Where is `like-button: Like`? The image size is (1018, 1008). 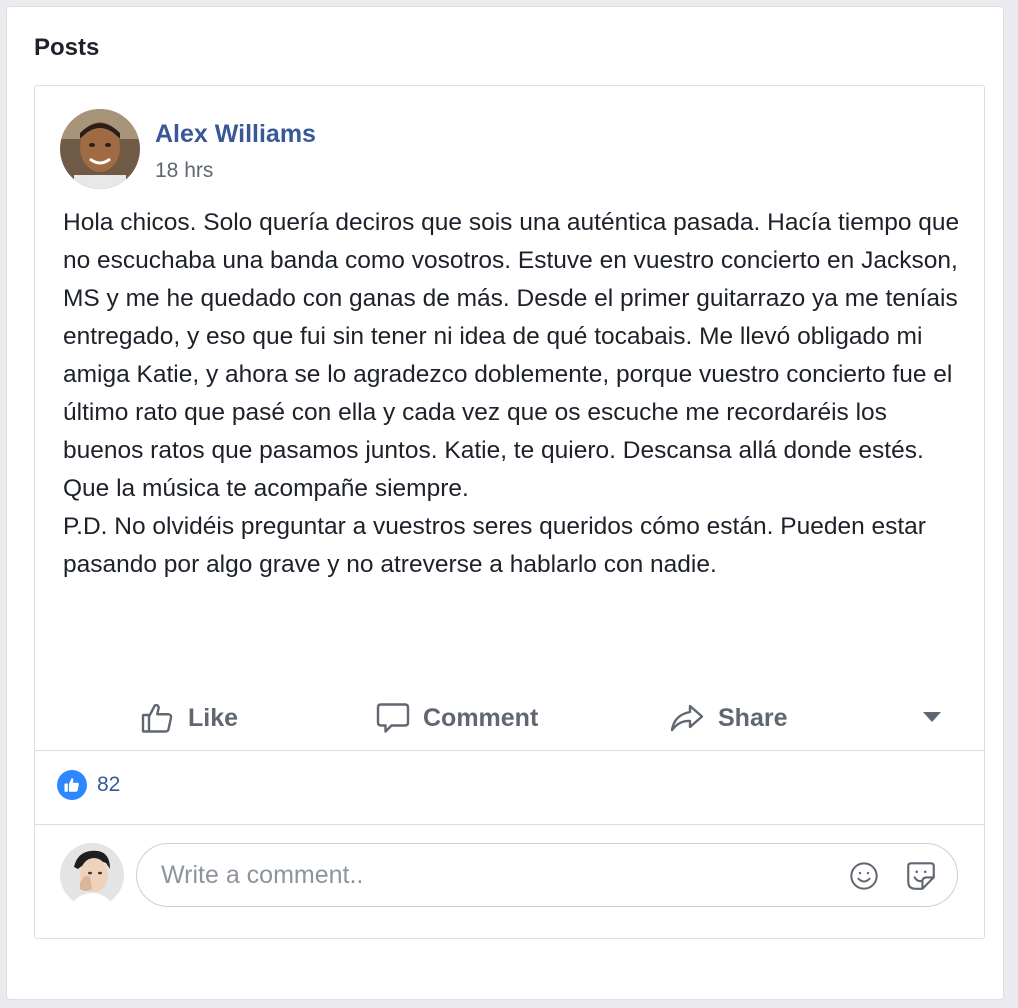
like-button: Like is located at coordinates (189, 718).